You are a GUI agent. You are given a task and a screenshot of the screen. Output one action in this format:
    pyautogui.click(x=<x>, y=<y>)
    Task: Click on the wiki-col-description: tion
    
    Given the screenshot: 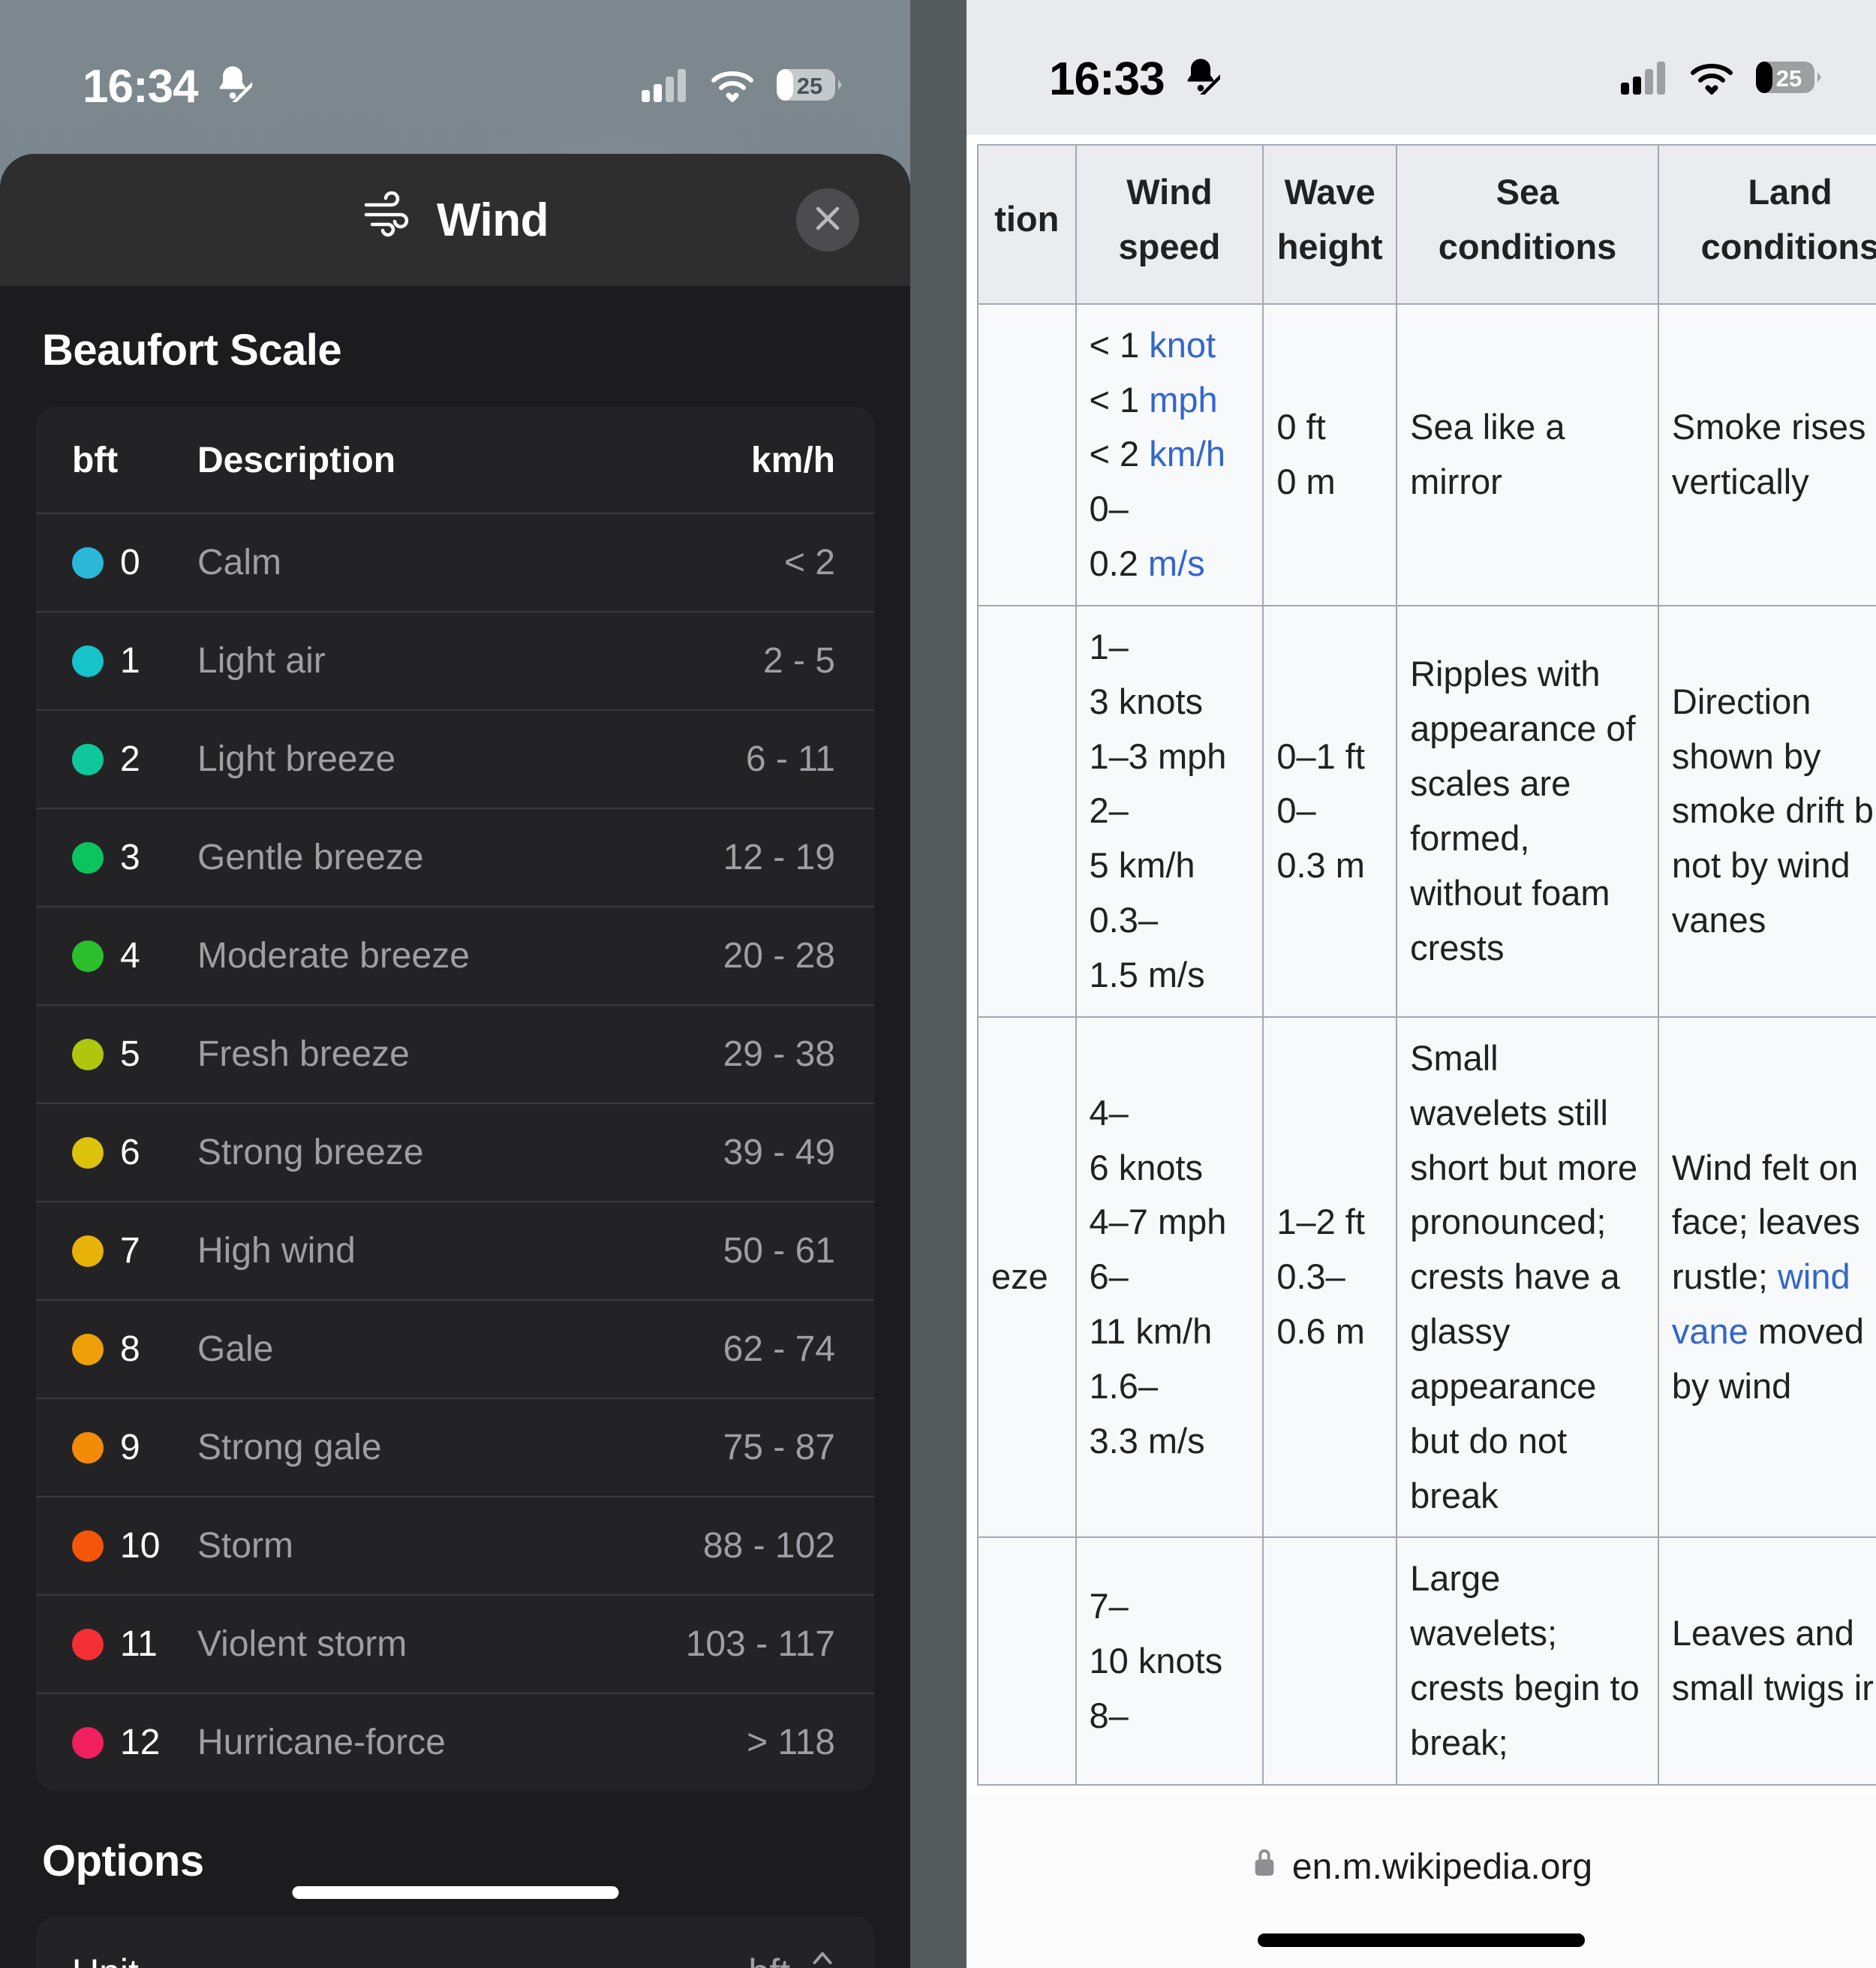 What is the action you would take?
    pyautogui.click(x=1027, y=225)
    